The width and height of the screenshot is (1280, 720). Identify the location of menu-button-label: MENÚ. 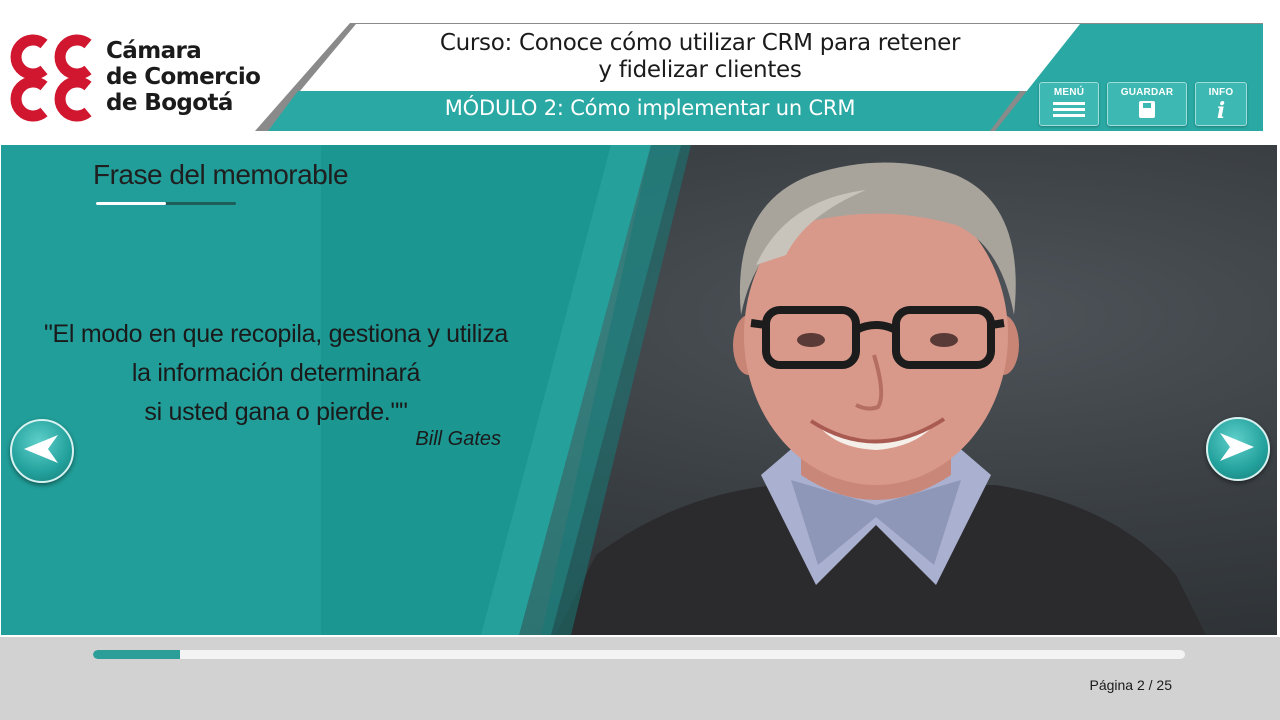
(1069, 92).